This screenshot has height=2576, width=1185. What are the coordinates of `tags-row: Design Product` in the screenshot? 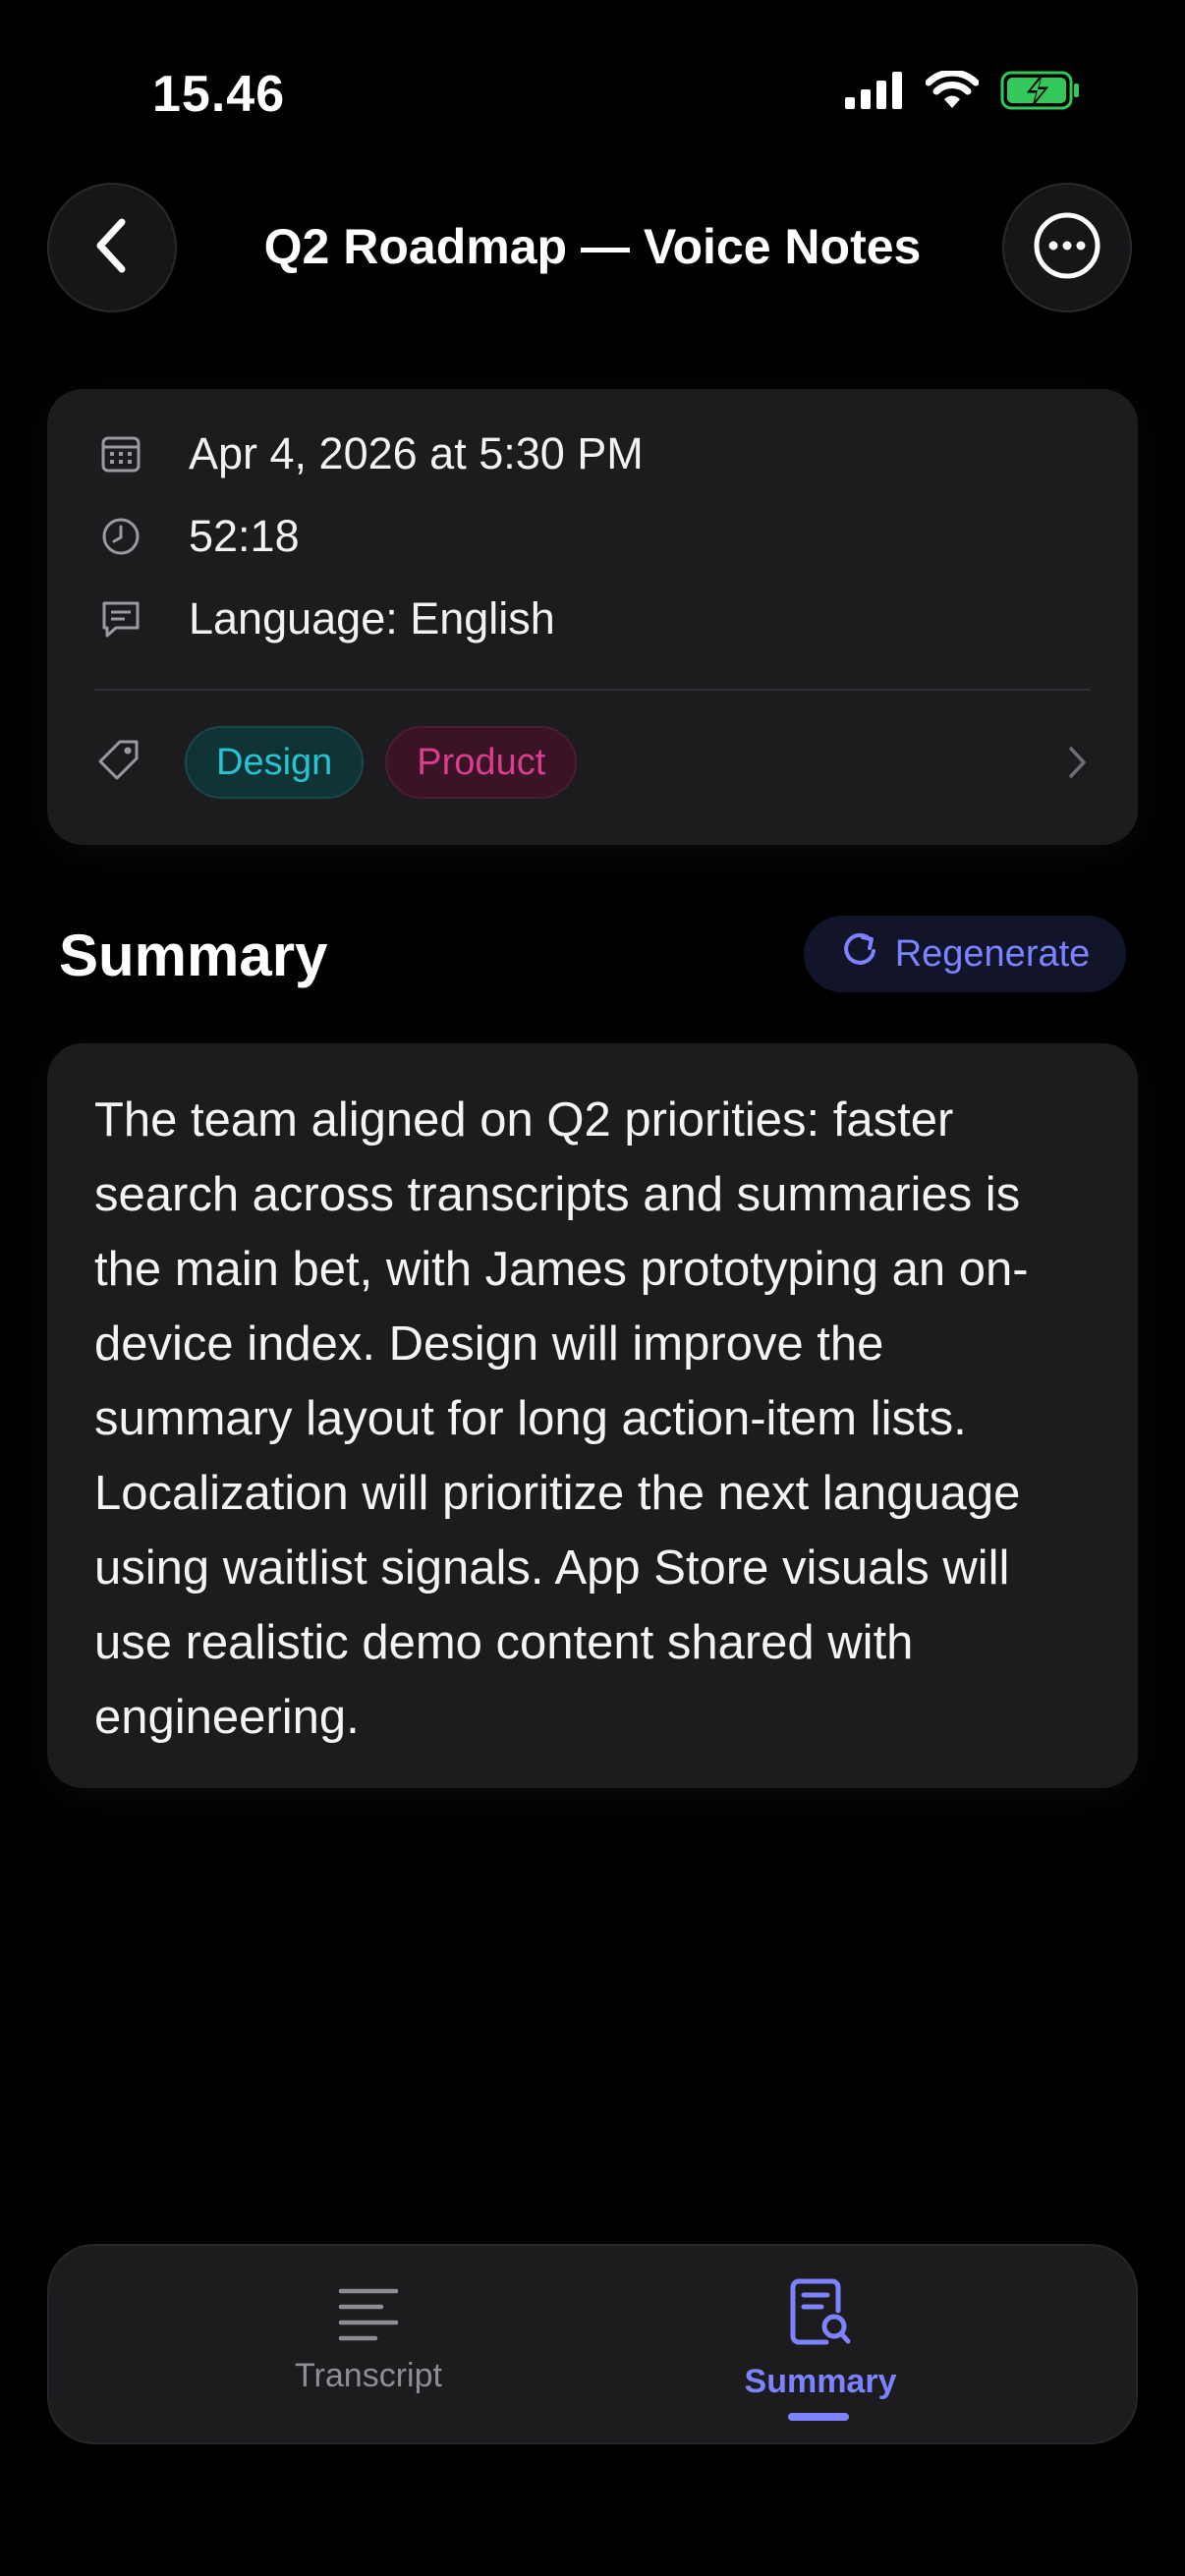 It's located at (598, 762).